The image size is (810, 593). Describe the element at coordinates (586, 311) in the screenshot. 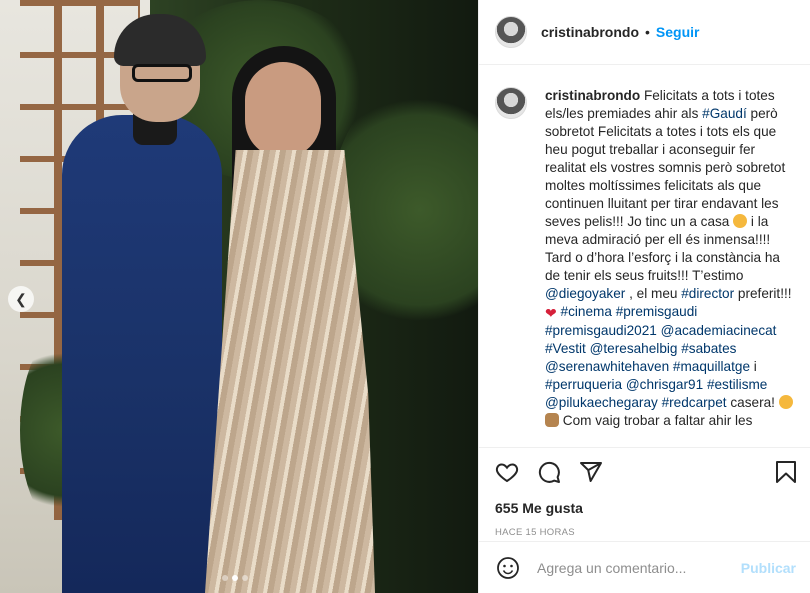

I see `hashtag-link: #cinema` at that location.